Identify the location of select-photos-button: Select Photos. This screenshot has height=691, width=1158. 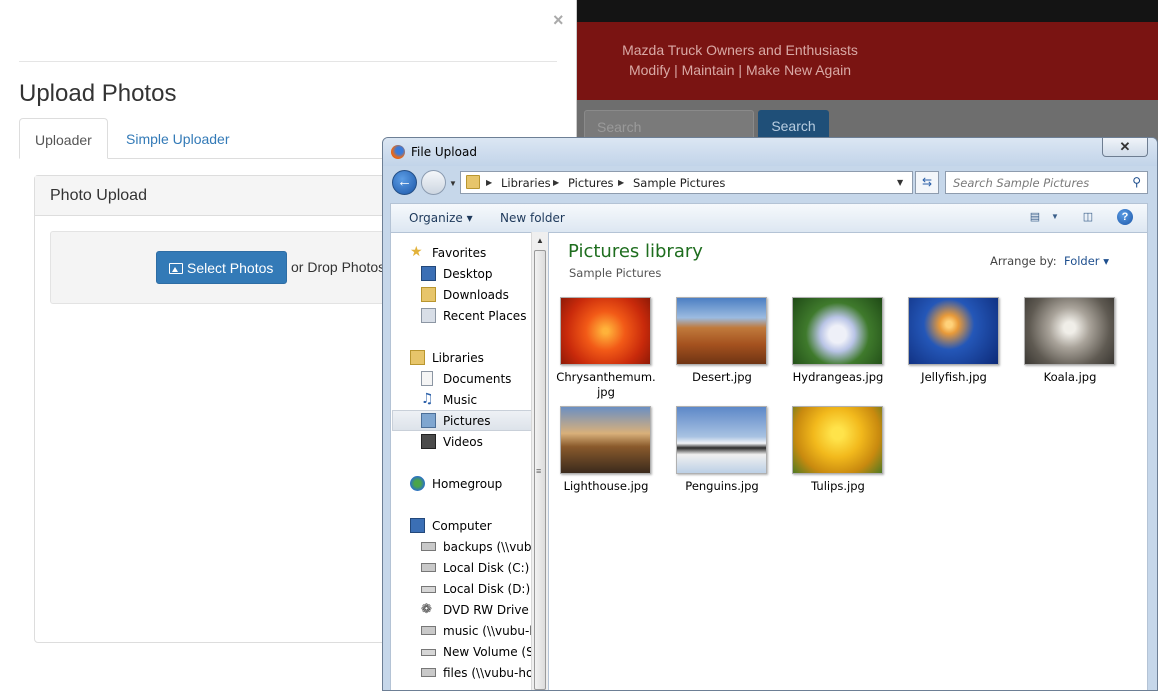
(221, 267).